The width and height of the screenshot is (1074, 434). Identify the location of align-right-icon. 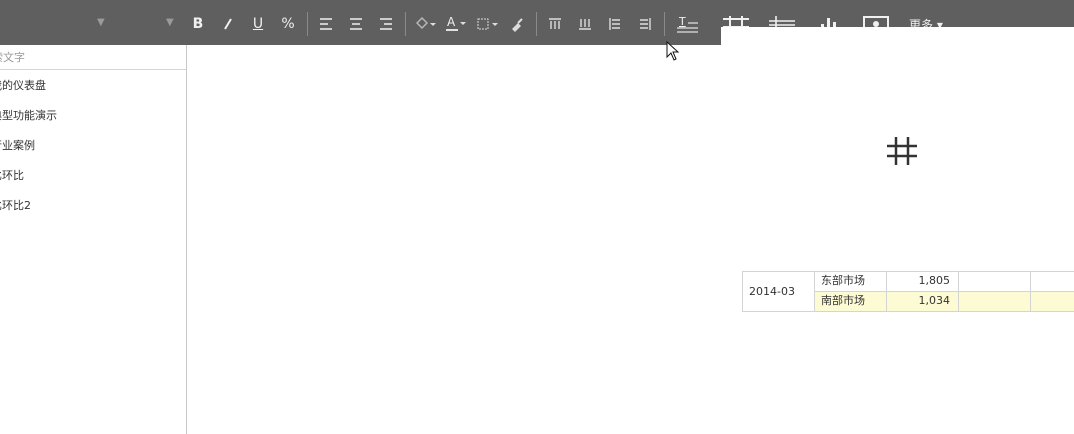
(386, 24).